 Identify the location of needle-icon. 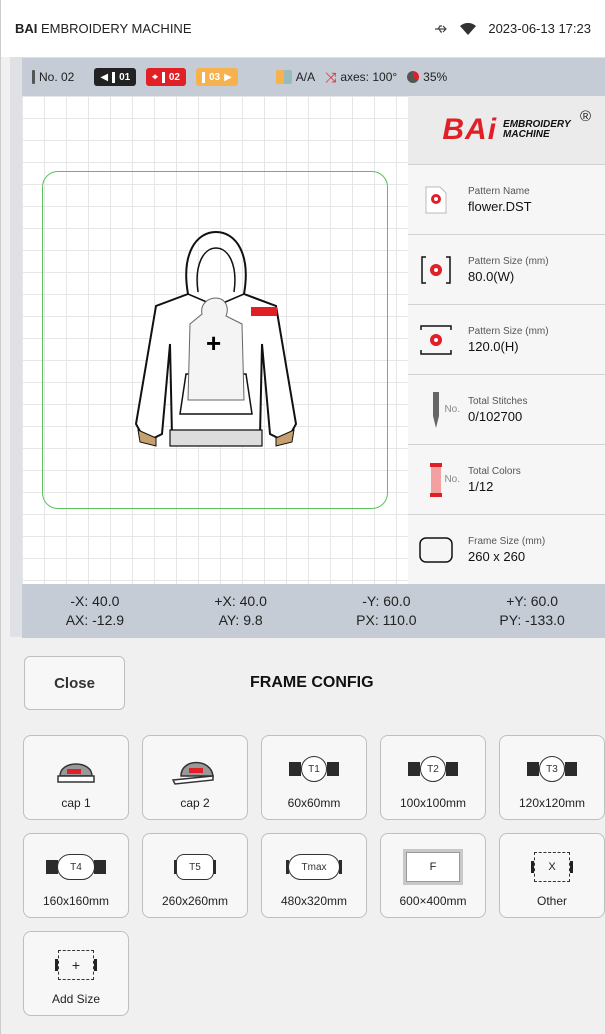
(33, 77).